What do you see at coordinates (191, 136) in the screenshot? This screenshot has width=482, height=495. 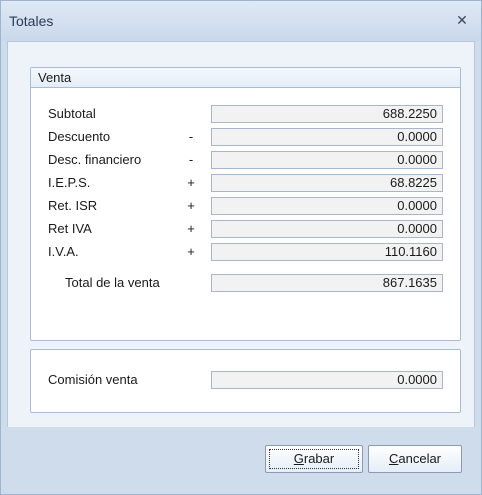 I see `descuento-sign: -` at bounding box center [191, 136].